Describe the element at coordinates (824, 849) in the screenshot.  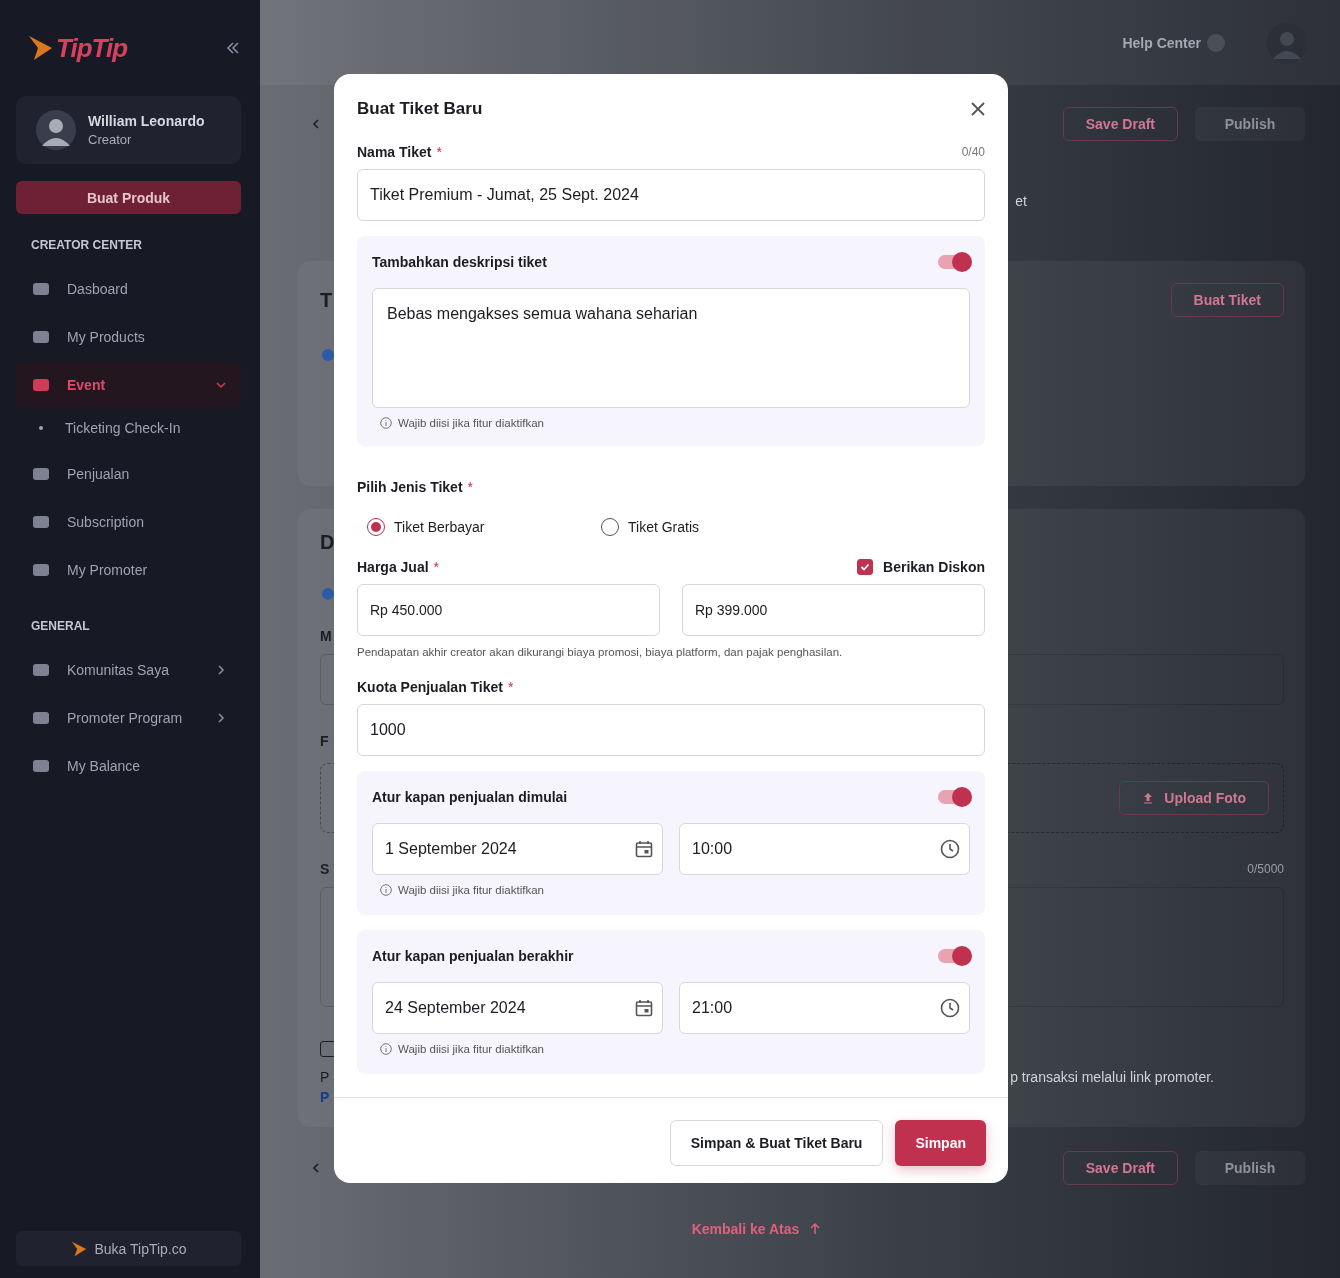
I see `time-field: 10:00` at that location.